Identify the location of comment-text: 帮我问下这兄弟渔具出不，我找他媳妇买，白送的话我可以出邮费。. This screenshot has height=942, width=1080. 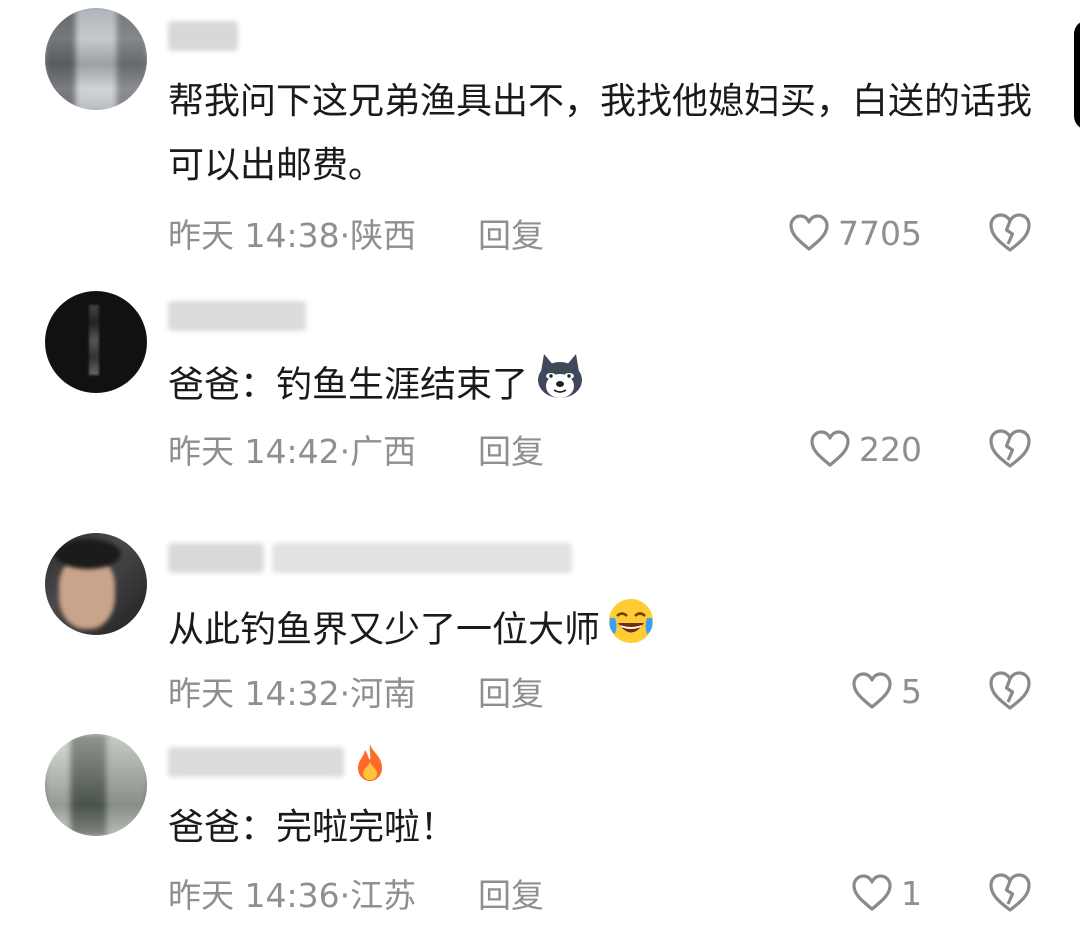
(600, 133).